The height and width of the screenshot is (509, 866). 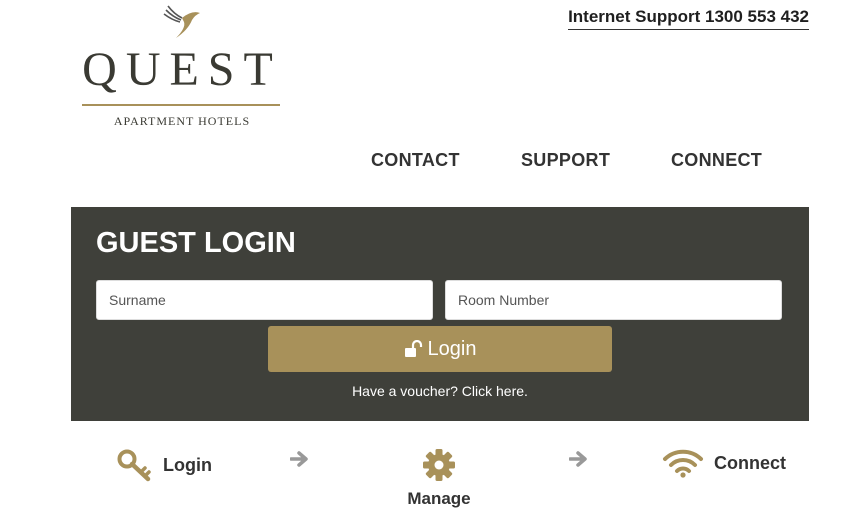 What do you see at coordinates (415, 160) in the screenshot?
I see `nav-contact: CONTACT` at bounding box center [415, 160].